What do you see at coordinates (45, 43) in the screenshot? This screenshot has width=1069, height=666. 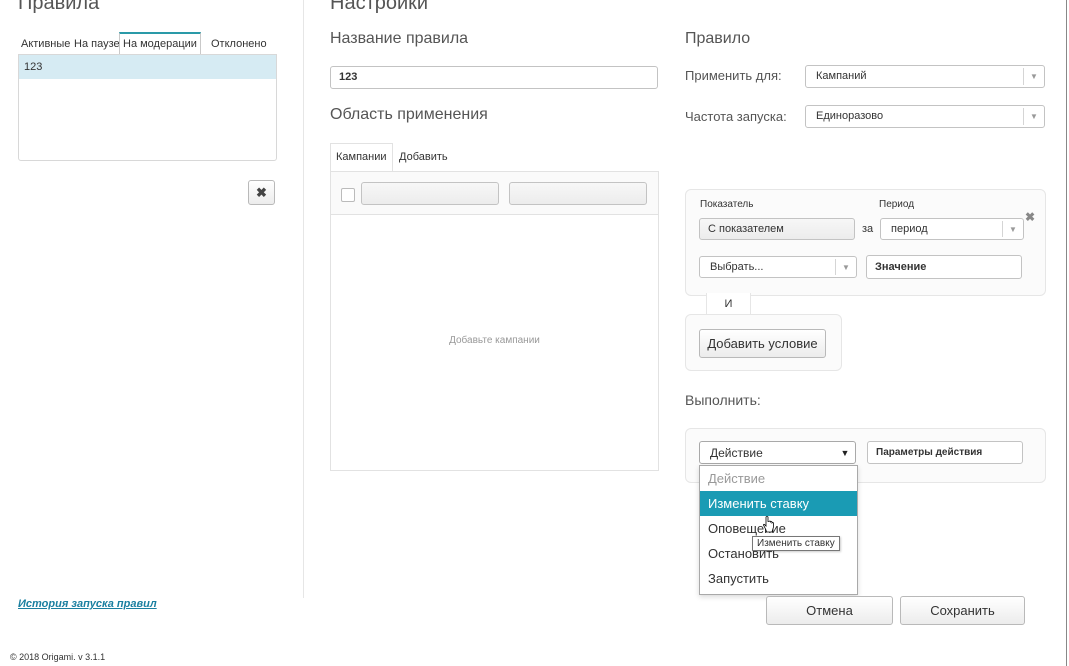 I see `tab-active: Активные` at bounding box center [45, 43].